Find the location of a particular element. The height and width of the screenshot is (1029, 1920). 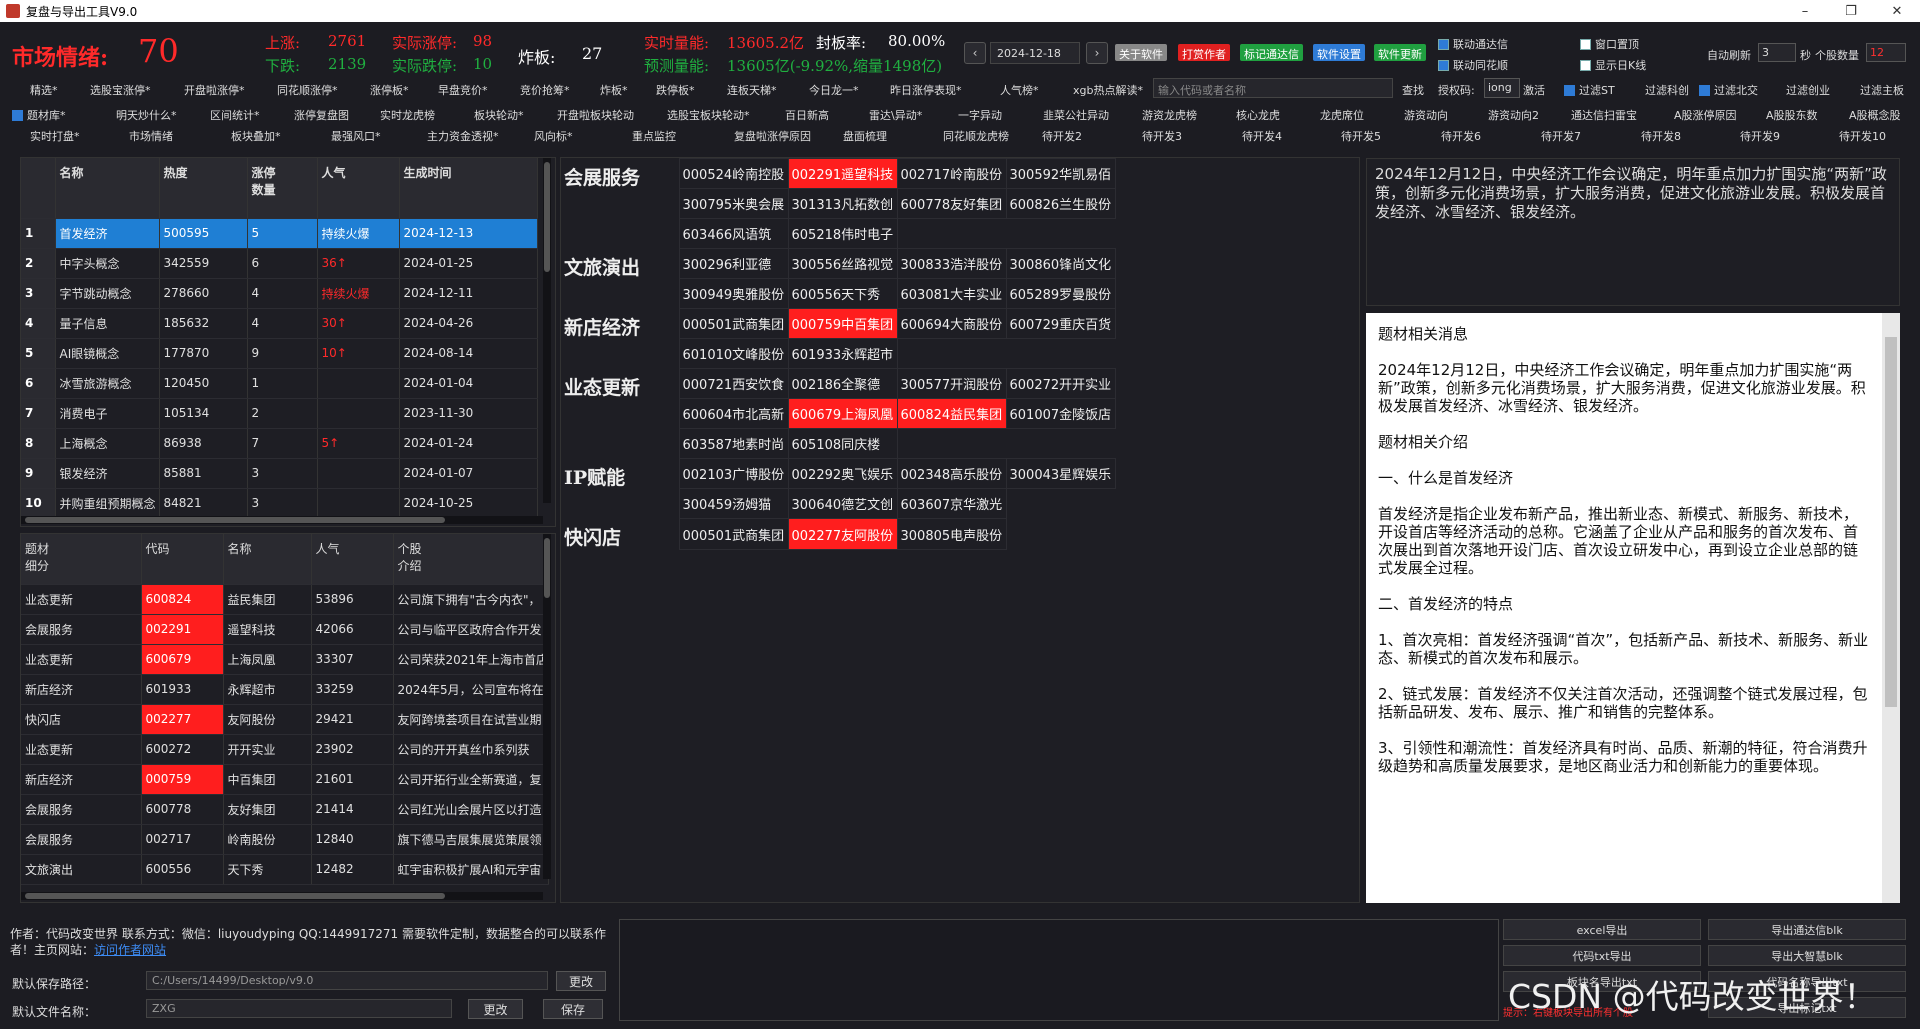

table-row: 业态更新 600272 开开实业 23902 公司的开开真丝巾系列获 is located at coordinates (285, 749).